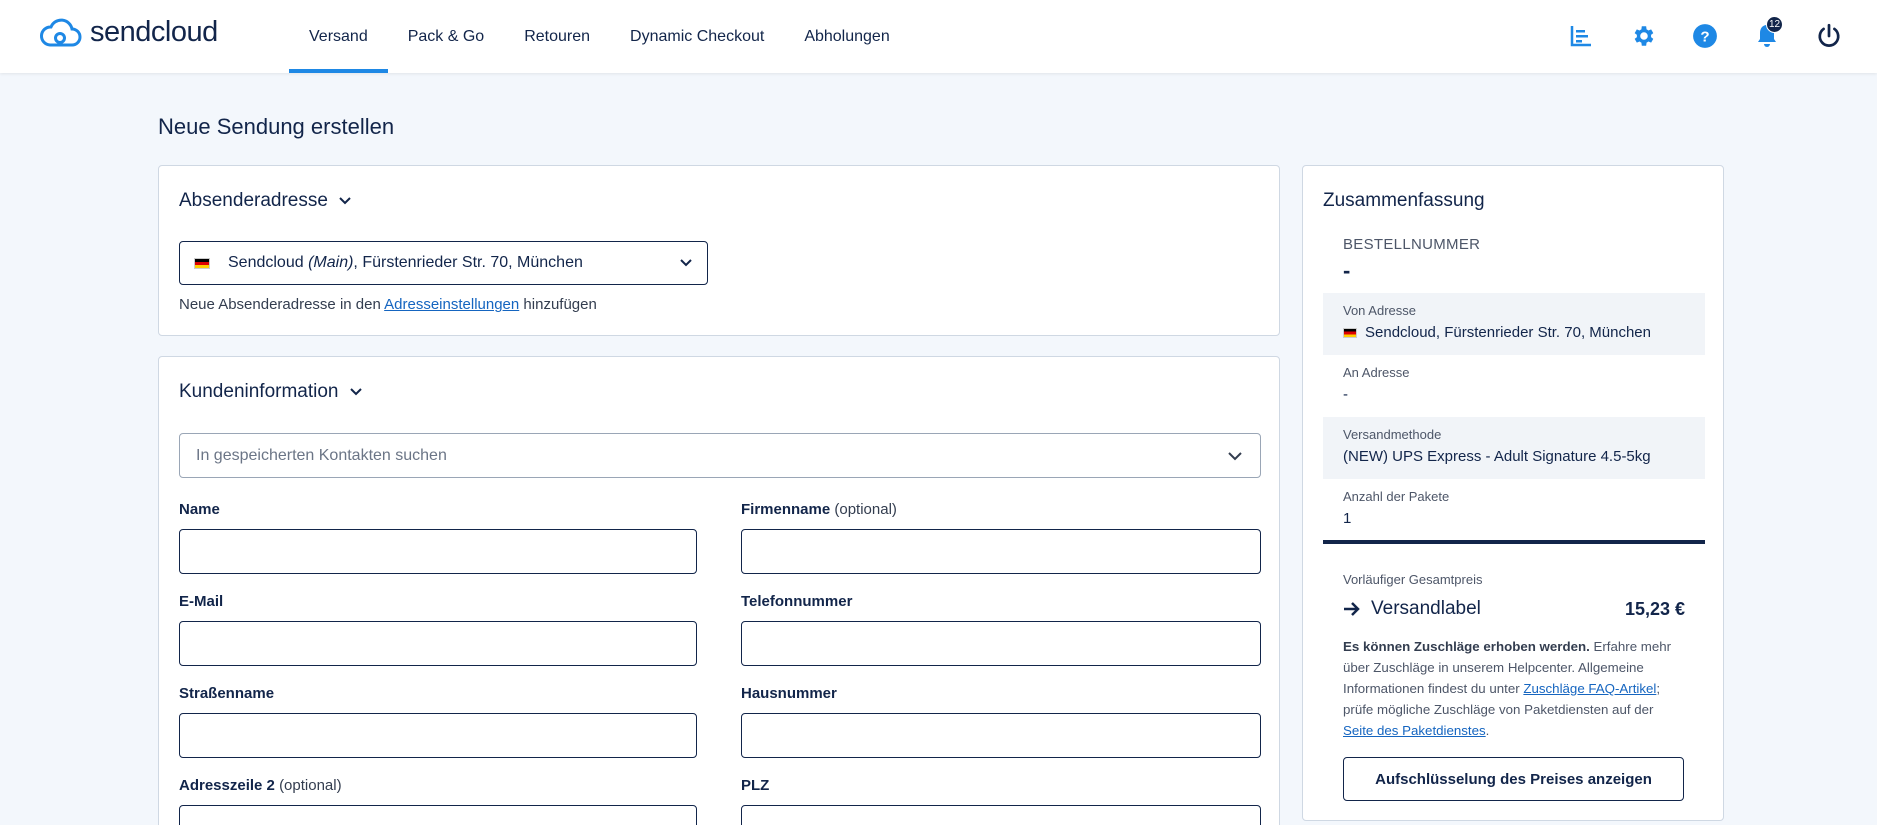 This screenshot has width=1877, height=825. What do you see at coordinates (1514, 609) in the screenshot?
I see `shipping-label-price-row: Versandlabel 15,23 €` at bounding box center [1514, 609].